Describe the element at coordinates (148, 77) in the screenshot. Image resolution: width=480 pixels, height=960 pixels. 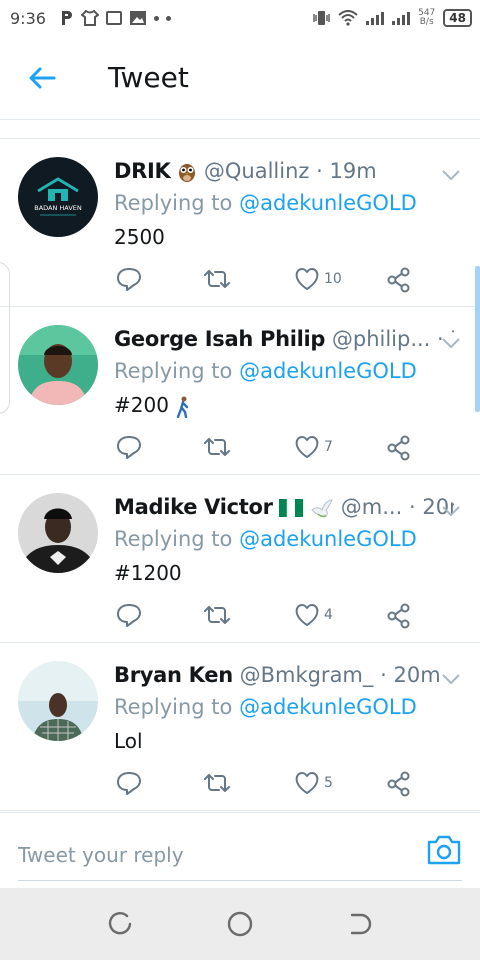
I see `page-title: Tweet` at that location.